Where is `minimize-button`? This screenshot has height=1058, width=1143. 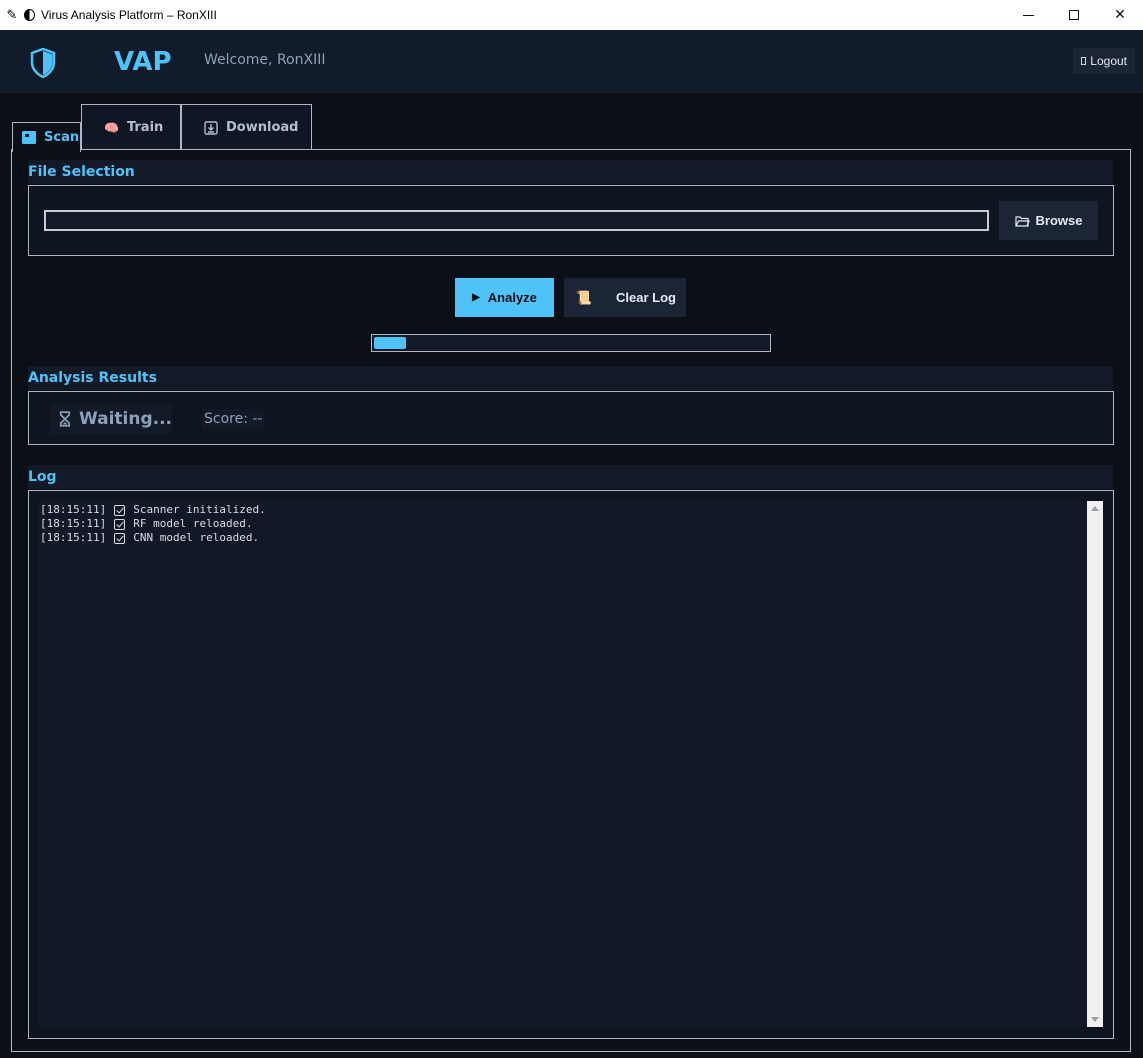 minimize-button is located at coordinates (1028, 15).